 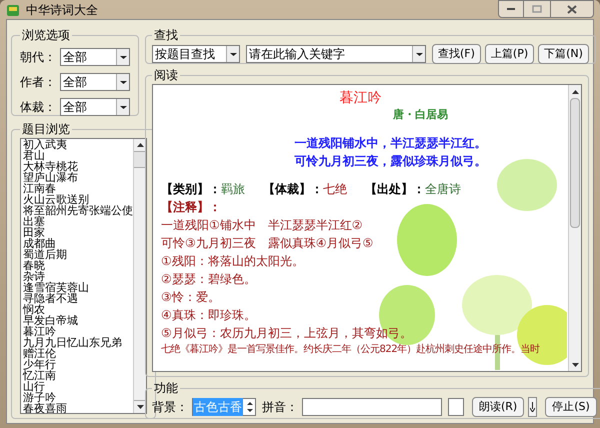 What do you see at coordinates (38, 107) in the screenshot?
I see `field-label: 体裁：` at bounding box center [38, 107].